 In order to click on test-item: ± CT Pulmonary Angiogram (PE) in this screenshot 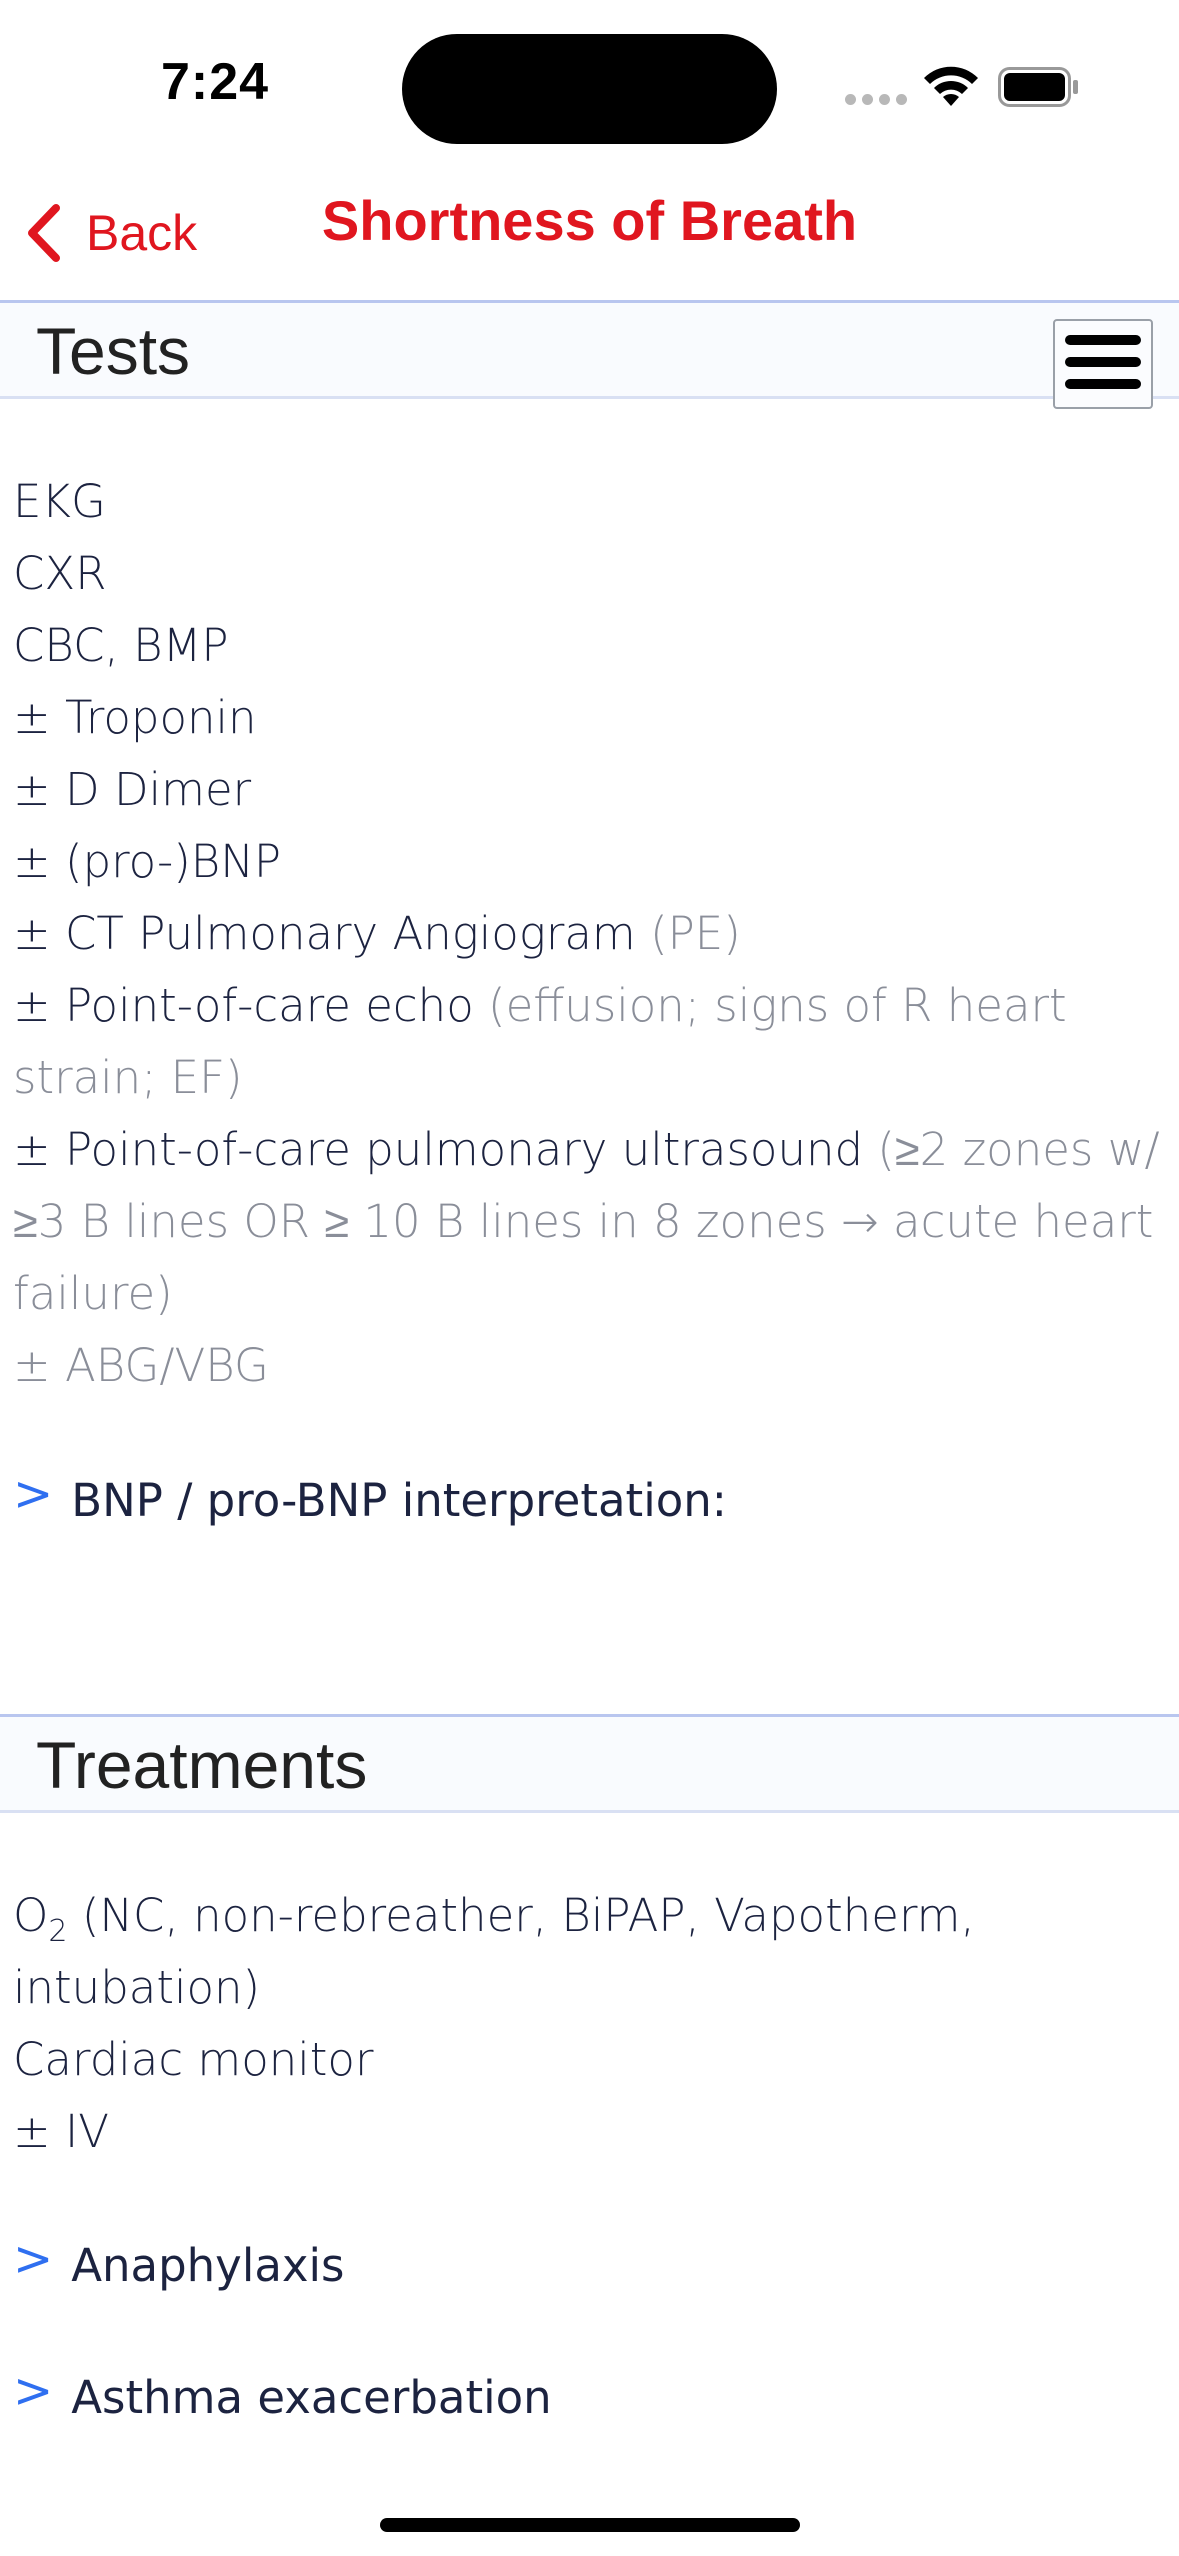, I will do `click(588, 934)`.